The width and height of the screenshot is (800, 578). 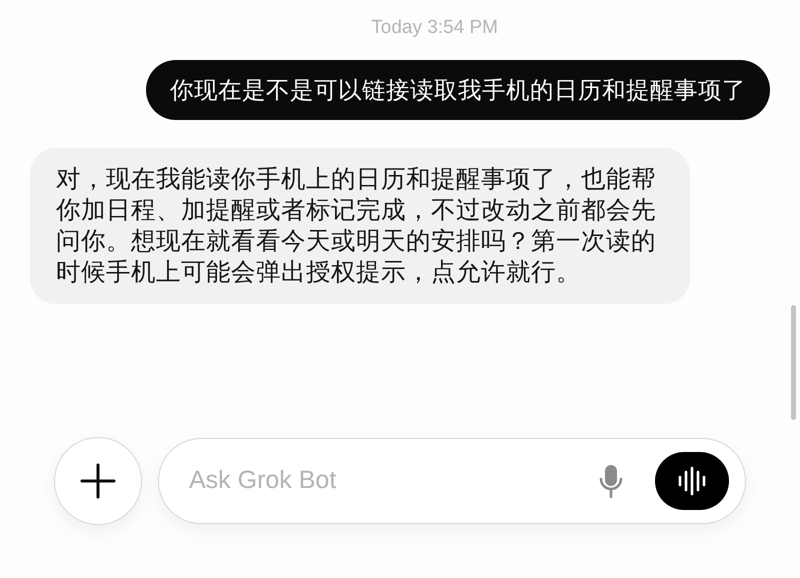 What do you see at coordinates (793, 362) in the screenshot?
I see `scrollbar` at bounding box center [793, 362].